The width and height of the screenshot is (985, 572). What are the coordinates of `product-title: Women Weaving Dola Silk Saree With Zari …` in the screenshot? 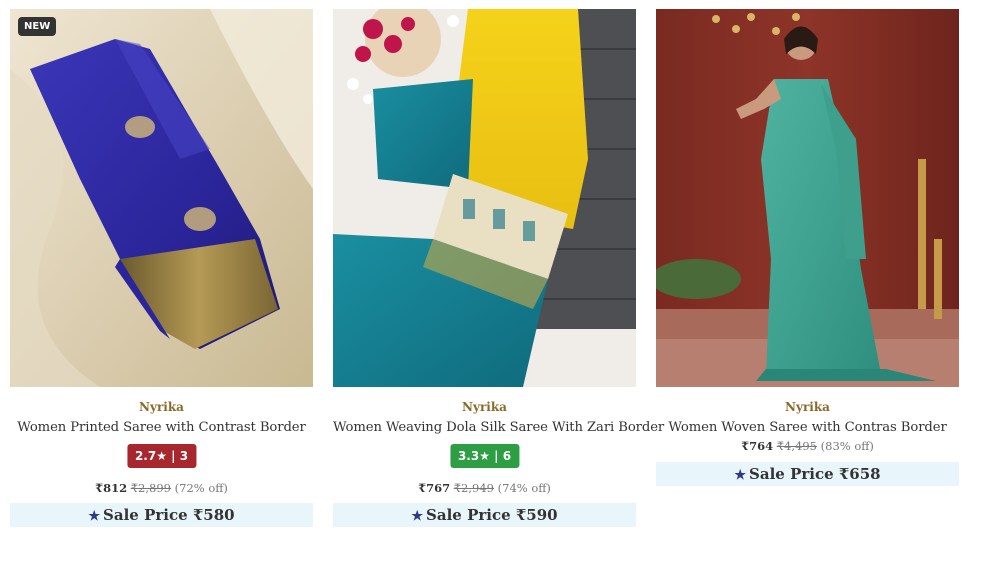 It's located at (498, 427).